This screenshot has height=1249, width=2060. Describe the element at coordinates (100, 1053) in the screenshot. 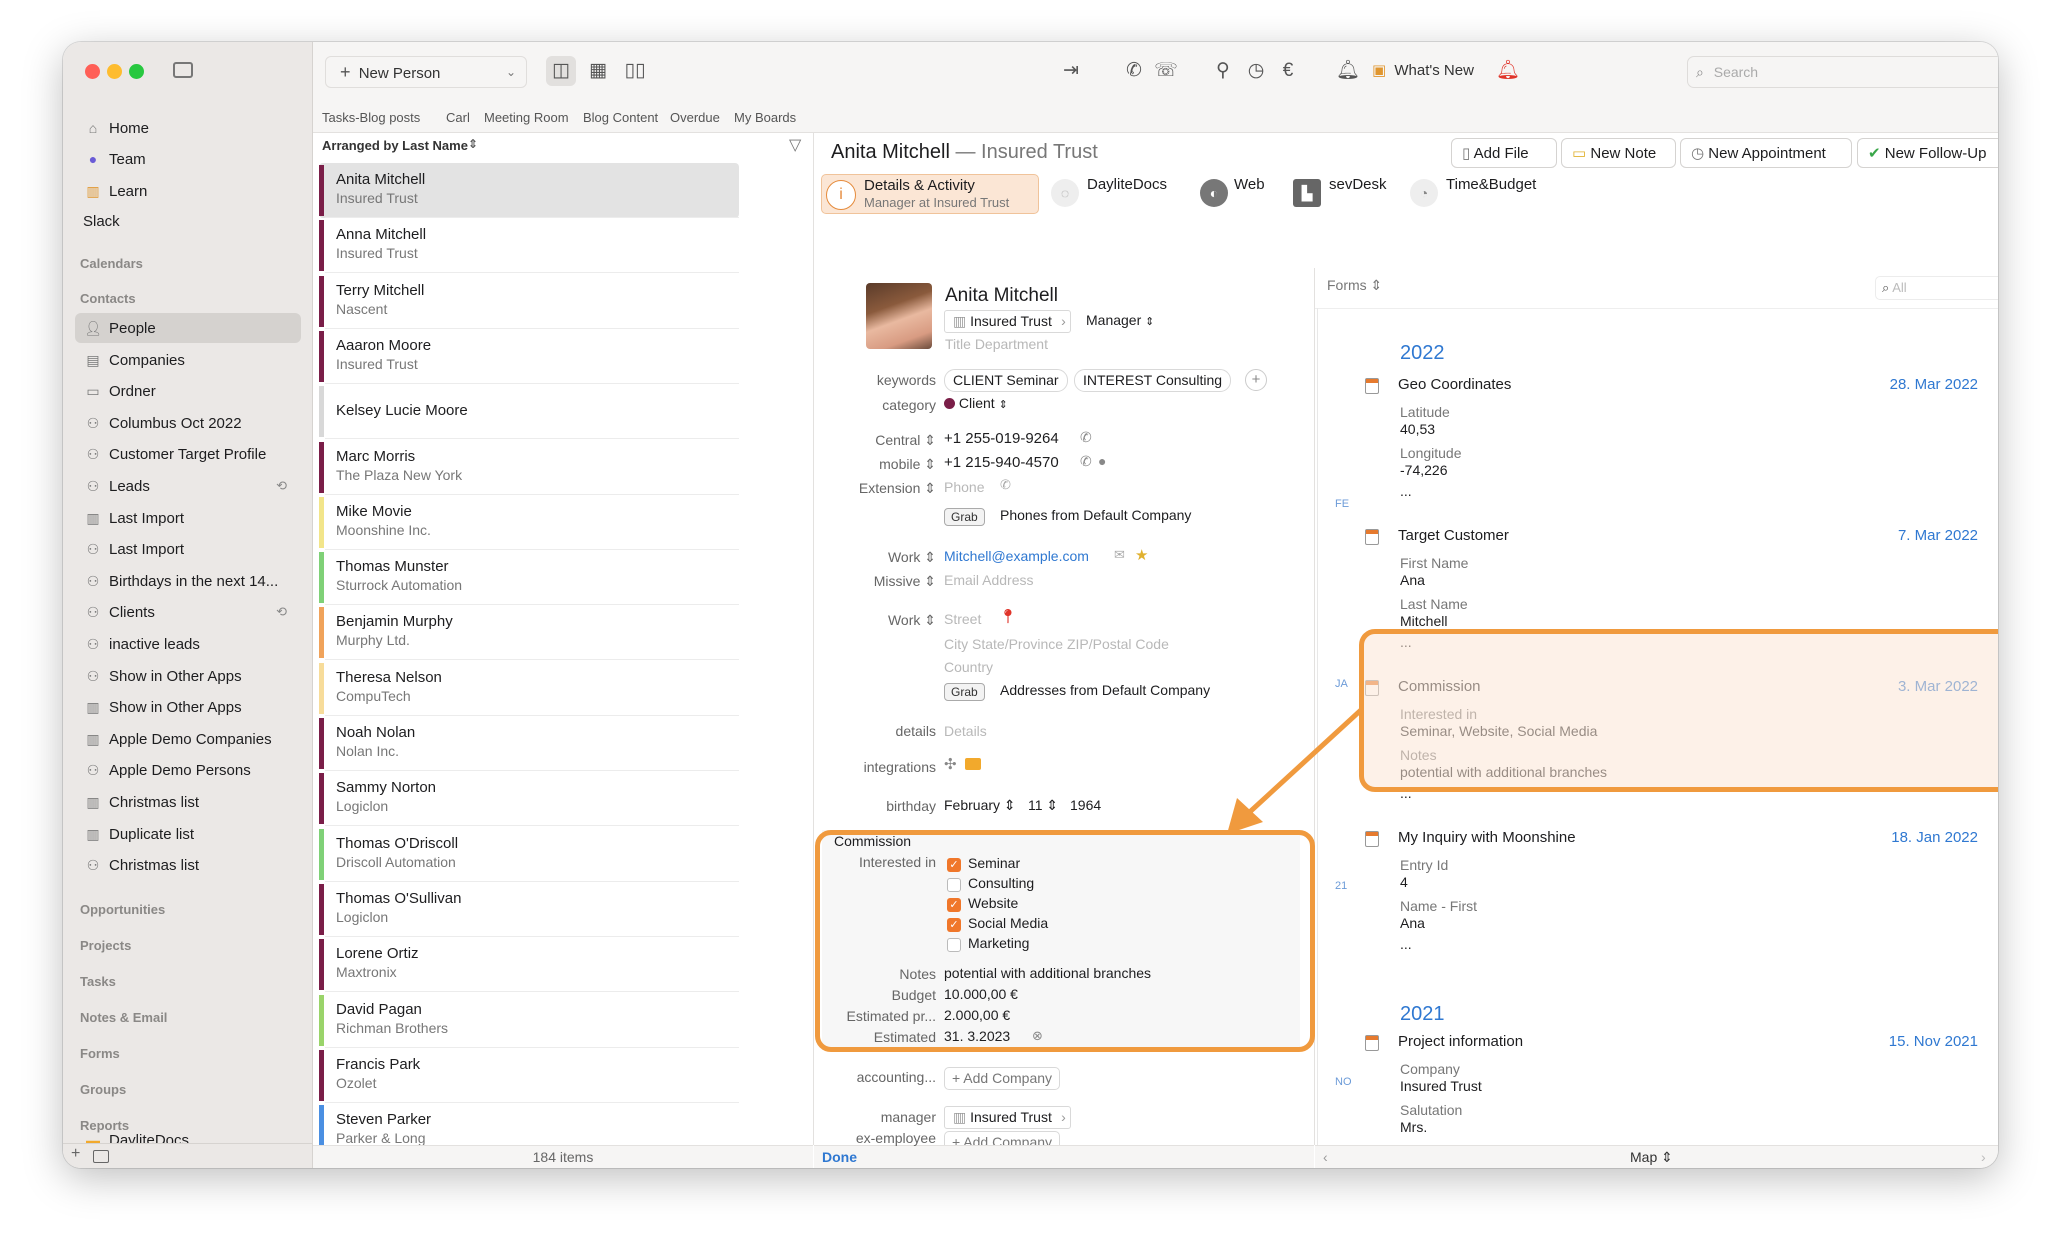

I see `sidebar-section-forms: Forms` at that location.